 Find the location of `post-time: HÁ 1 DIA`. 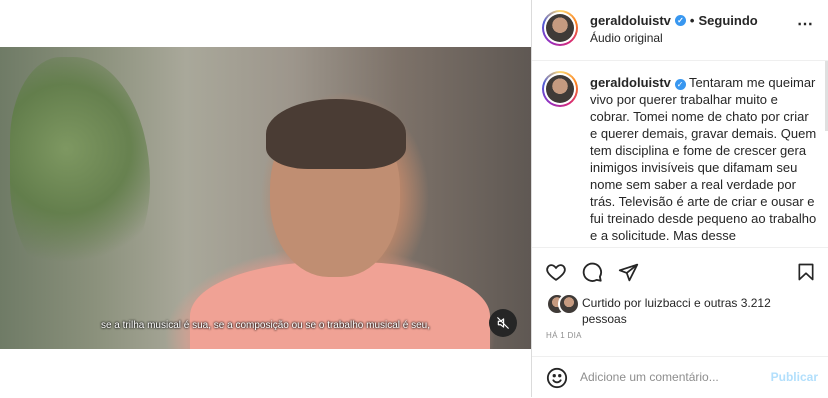

post-time: HÁ 1 DIA is located at coordinates (564, 335).